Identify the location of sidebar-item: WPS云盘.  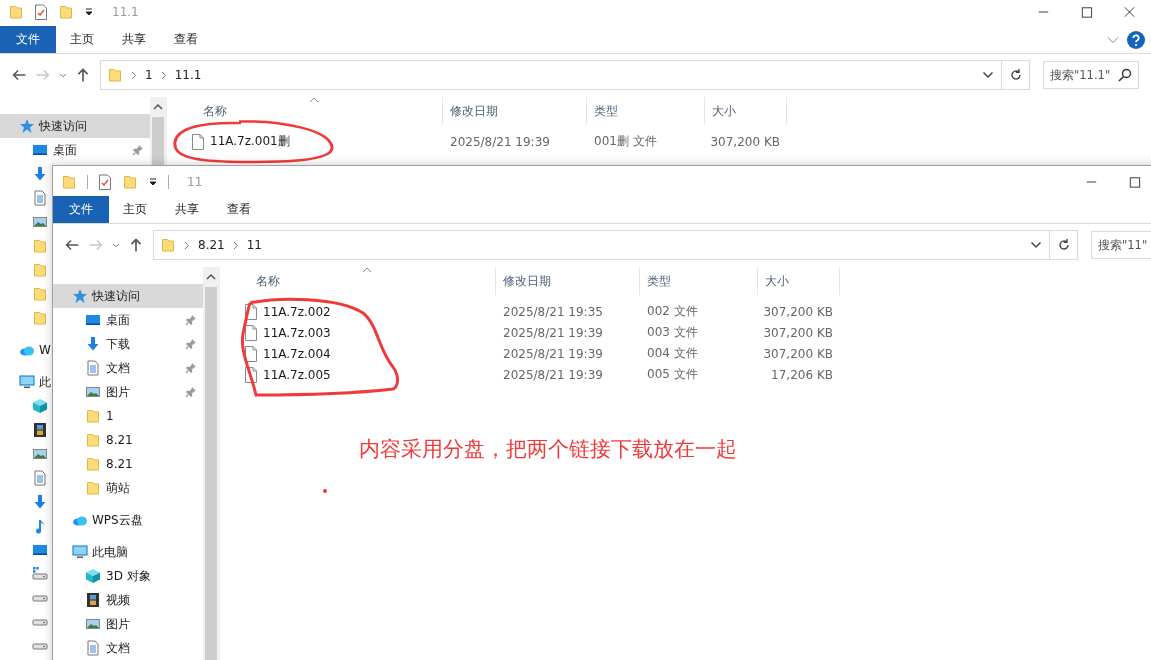
(98, 520).